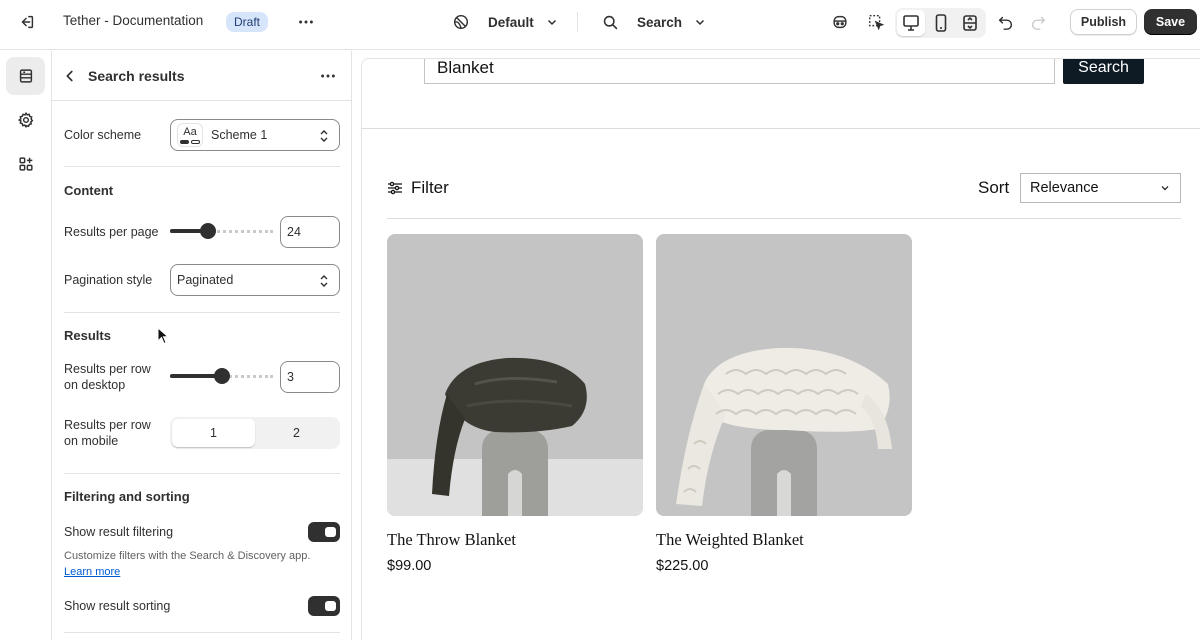  I want to click on per-row-mobile-segmented: 1 2, so click(255, 433).